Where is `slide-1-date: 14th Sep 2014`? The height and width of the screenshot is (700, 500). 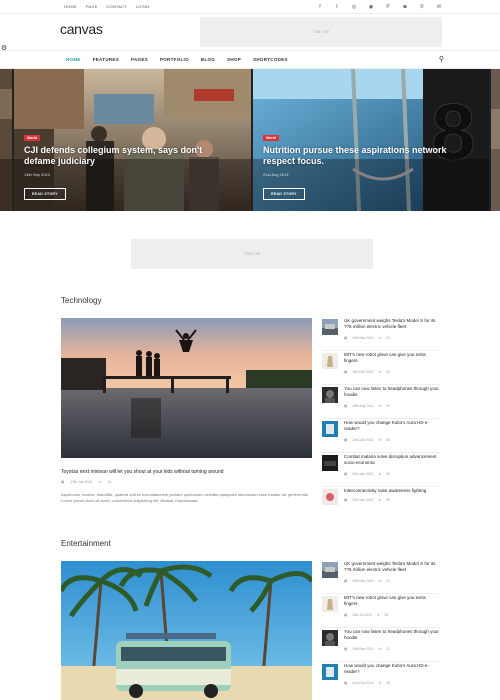 slide-1-date: 14th Sep 2014 is located at coordinates (37, 174).